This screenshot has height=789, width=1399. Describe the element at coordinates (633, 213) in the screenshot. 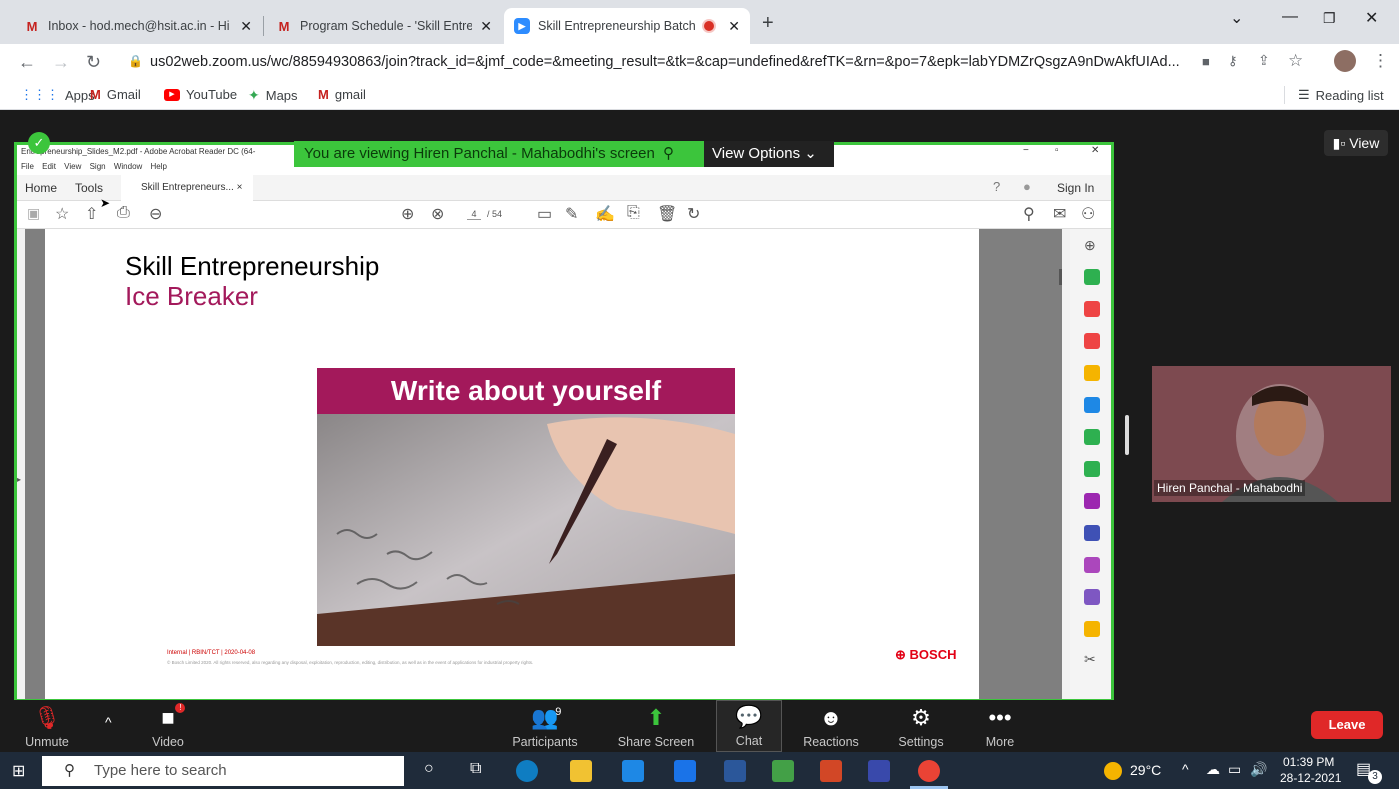

I see `stamp-icon: ⎘` at that location.